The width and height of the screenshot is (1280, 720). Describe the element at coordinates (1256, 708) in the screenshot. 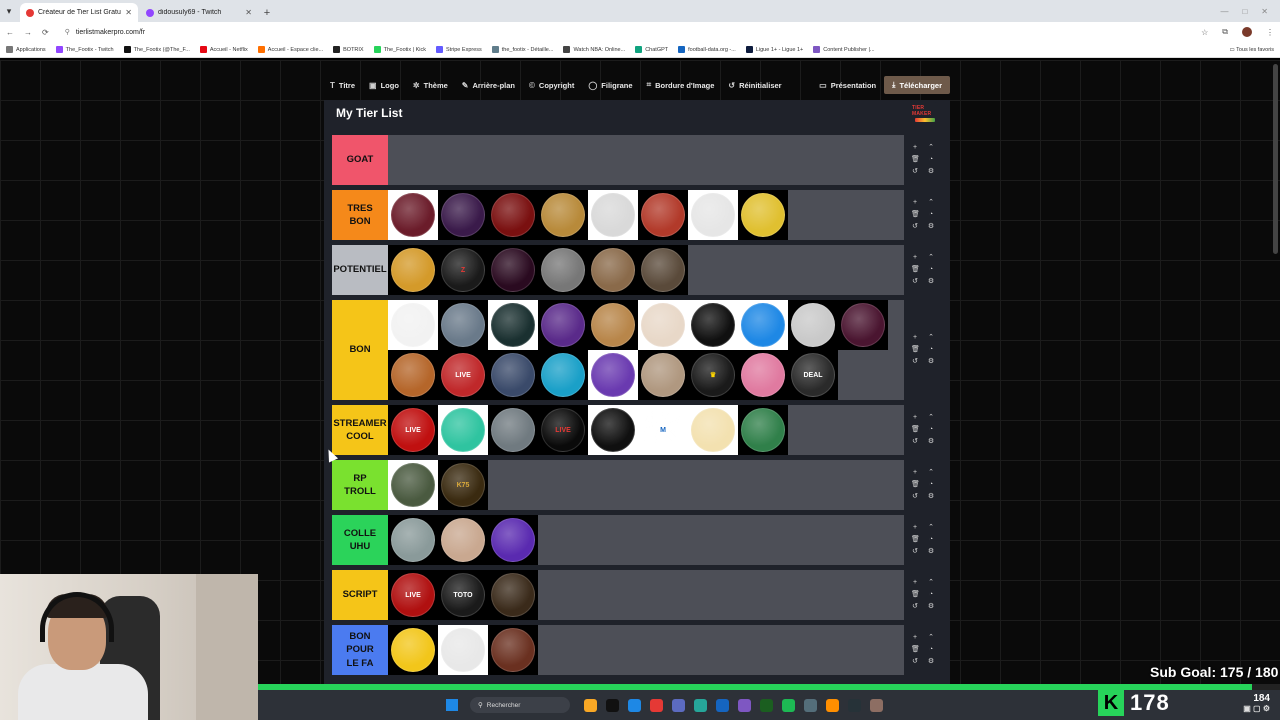

I see `system-tray-icons: ▣ ▢ ⚙` at that location.